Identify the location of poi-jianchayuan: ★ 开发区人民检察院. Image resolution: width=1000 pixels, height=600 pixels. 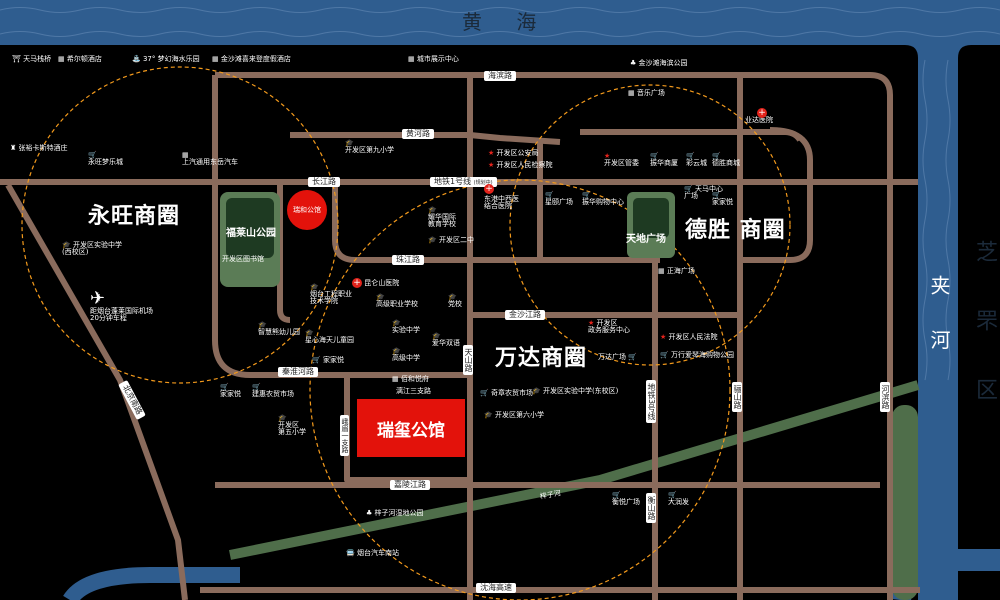
(520, 165).